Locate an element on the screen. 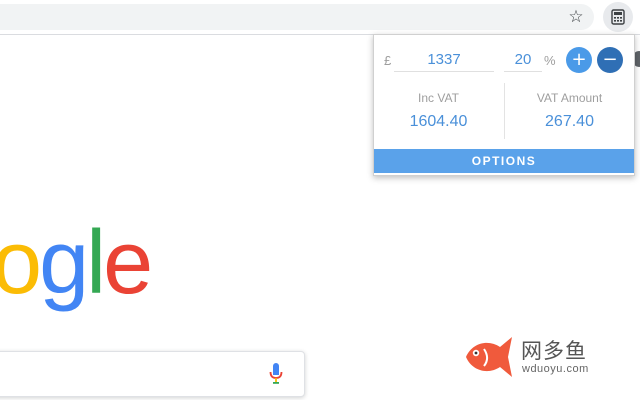 The width and height of the screenshot is (640, 400). logo-letter-g: g is located at coordinates (64, 263).